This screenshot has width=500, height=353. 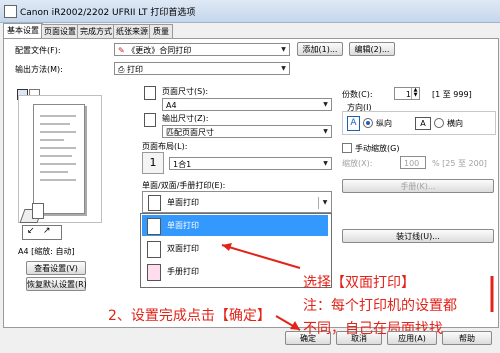 I want to click on annotation-note: 注：每个打印机的设置都, so click(x=380, y=306).